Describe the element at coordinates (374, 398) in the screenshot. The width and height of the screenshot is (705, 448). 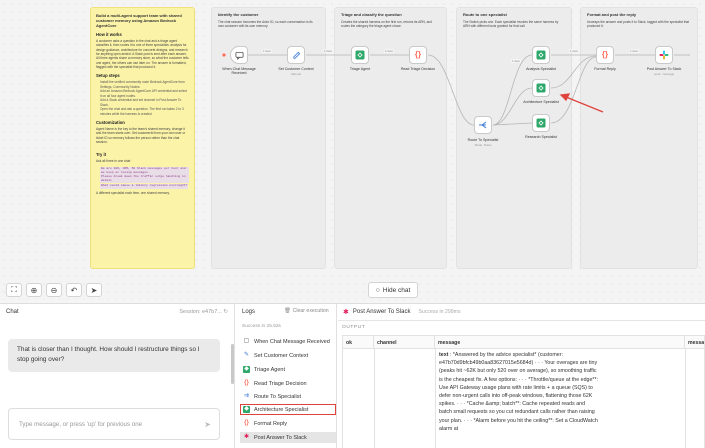
I see `column-divider` at that location.